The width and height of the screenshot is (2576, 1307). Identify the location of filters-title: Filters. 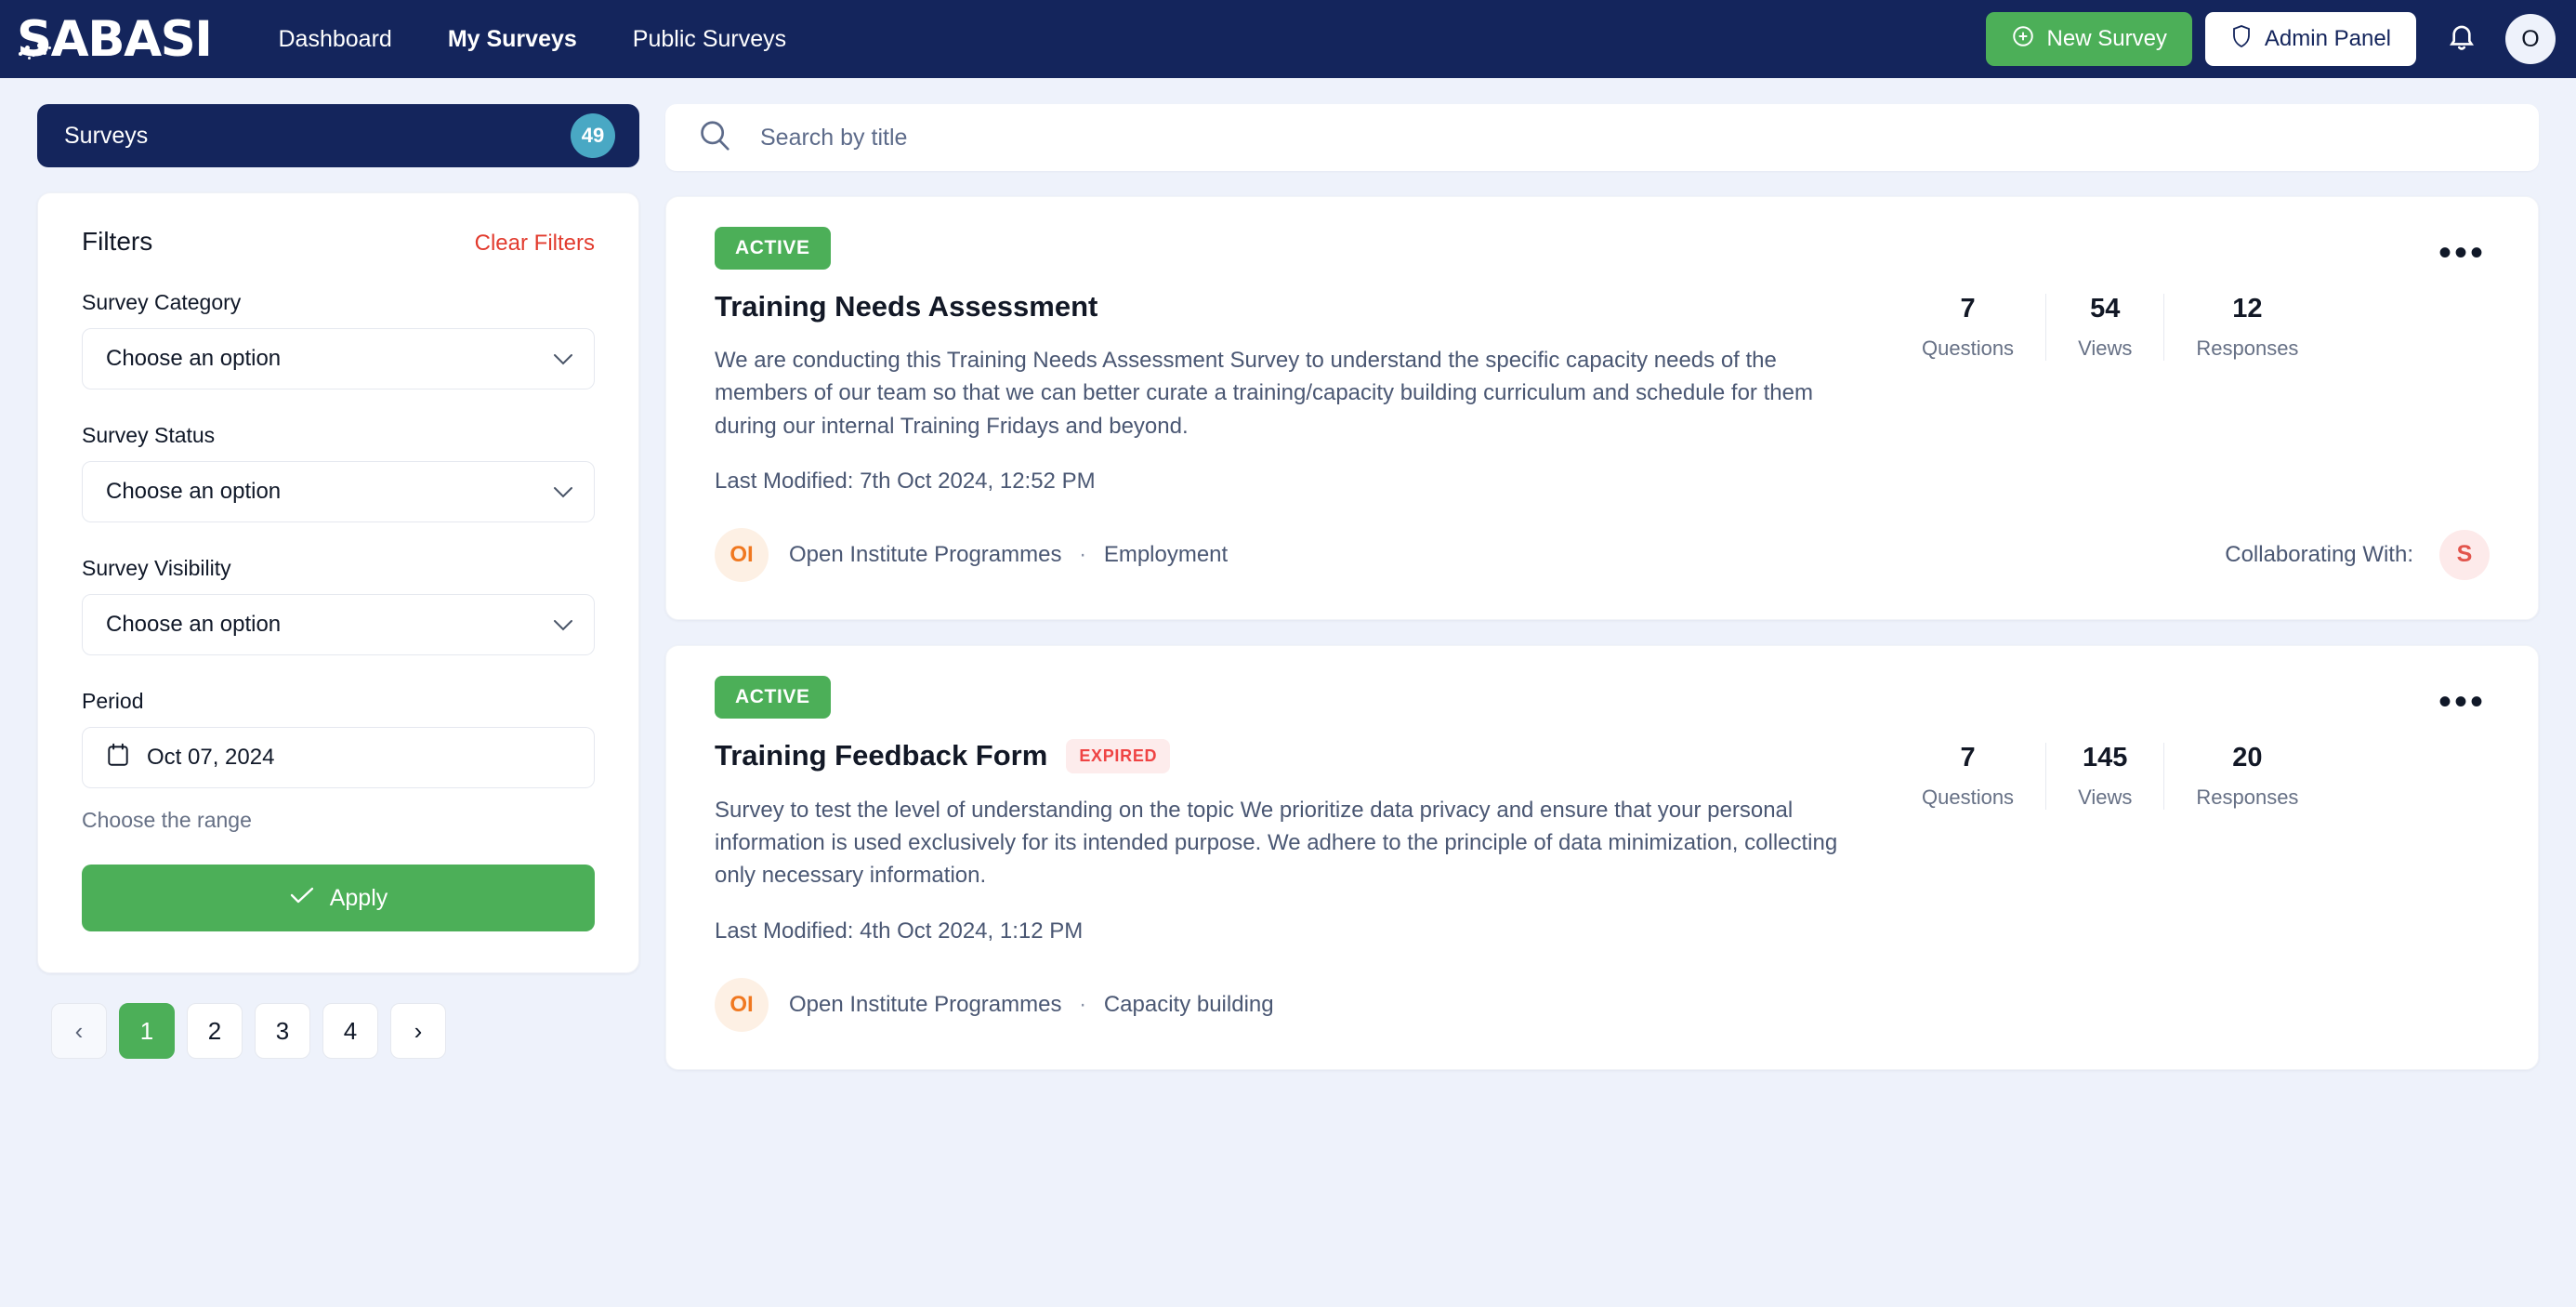
(117, 242).